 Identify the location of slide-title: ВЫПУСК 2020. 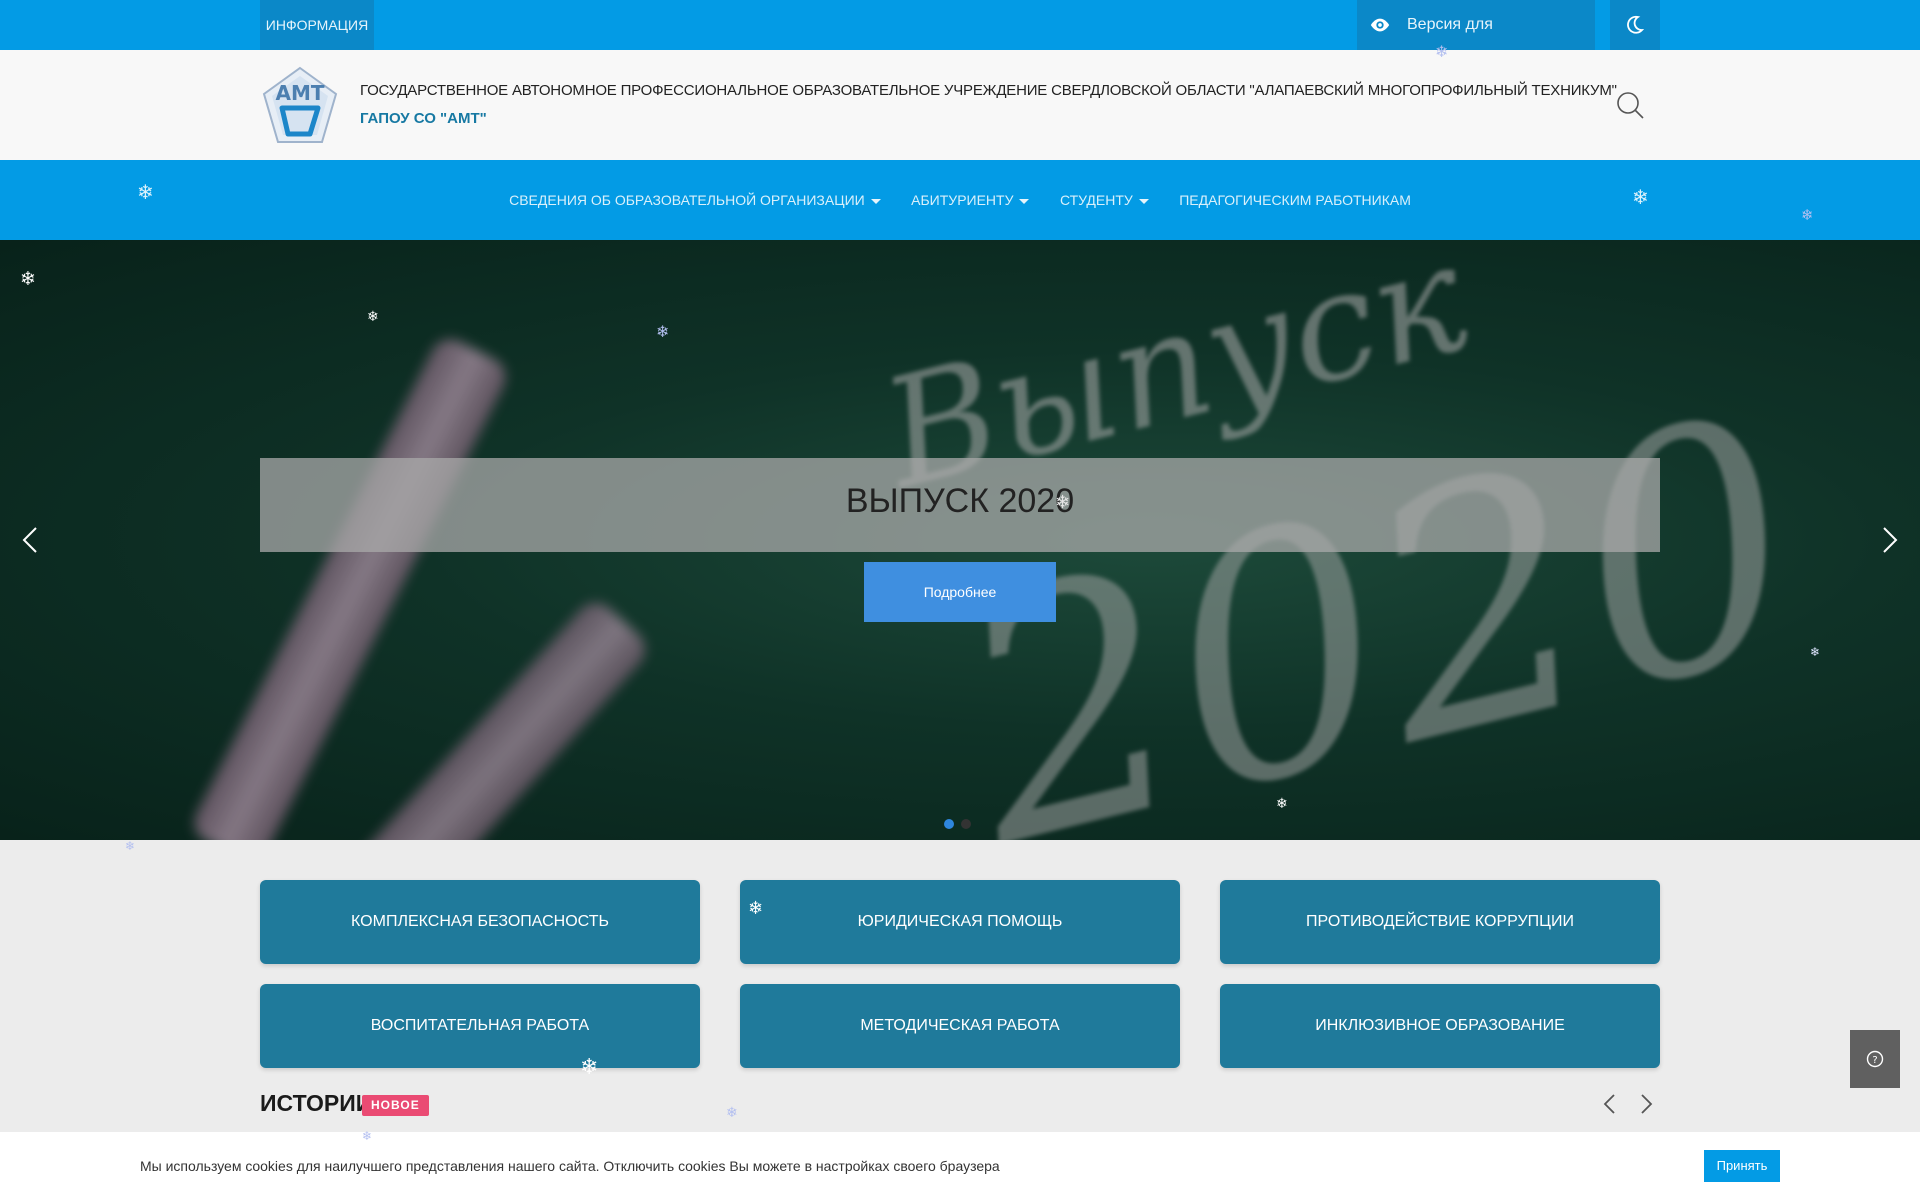
(960, 501).